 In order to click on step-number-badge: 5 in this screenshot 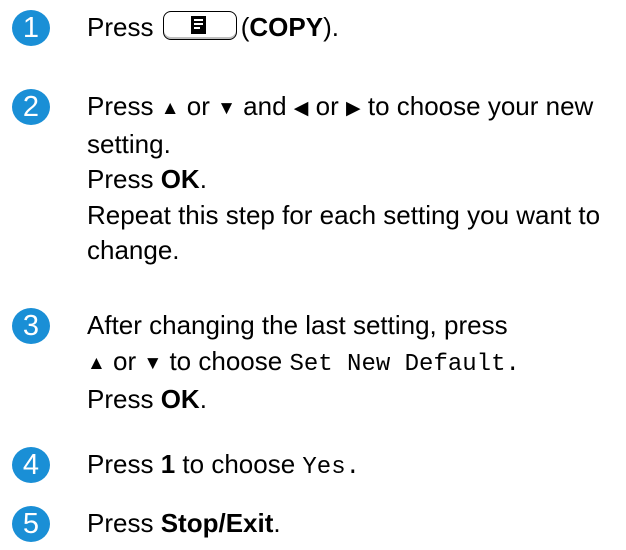, I will do `click(31, 524)`.